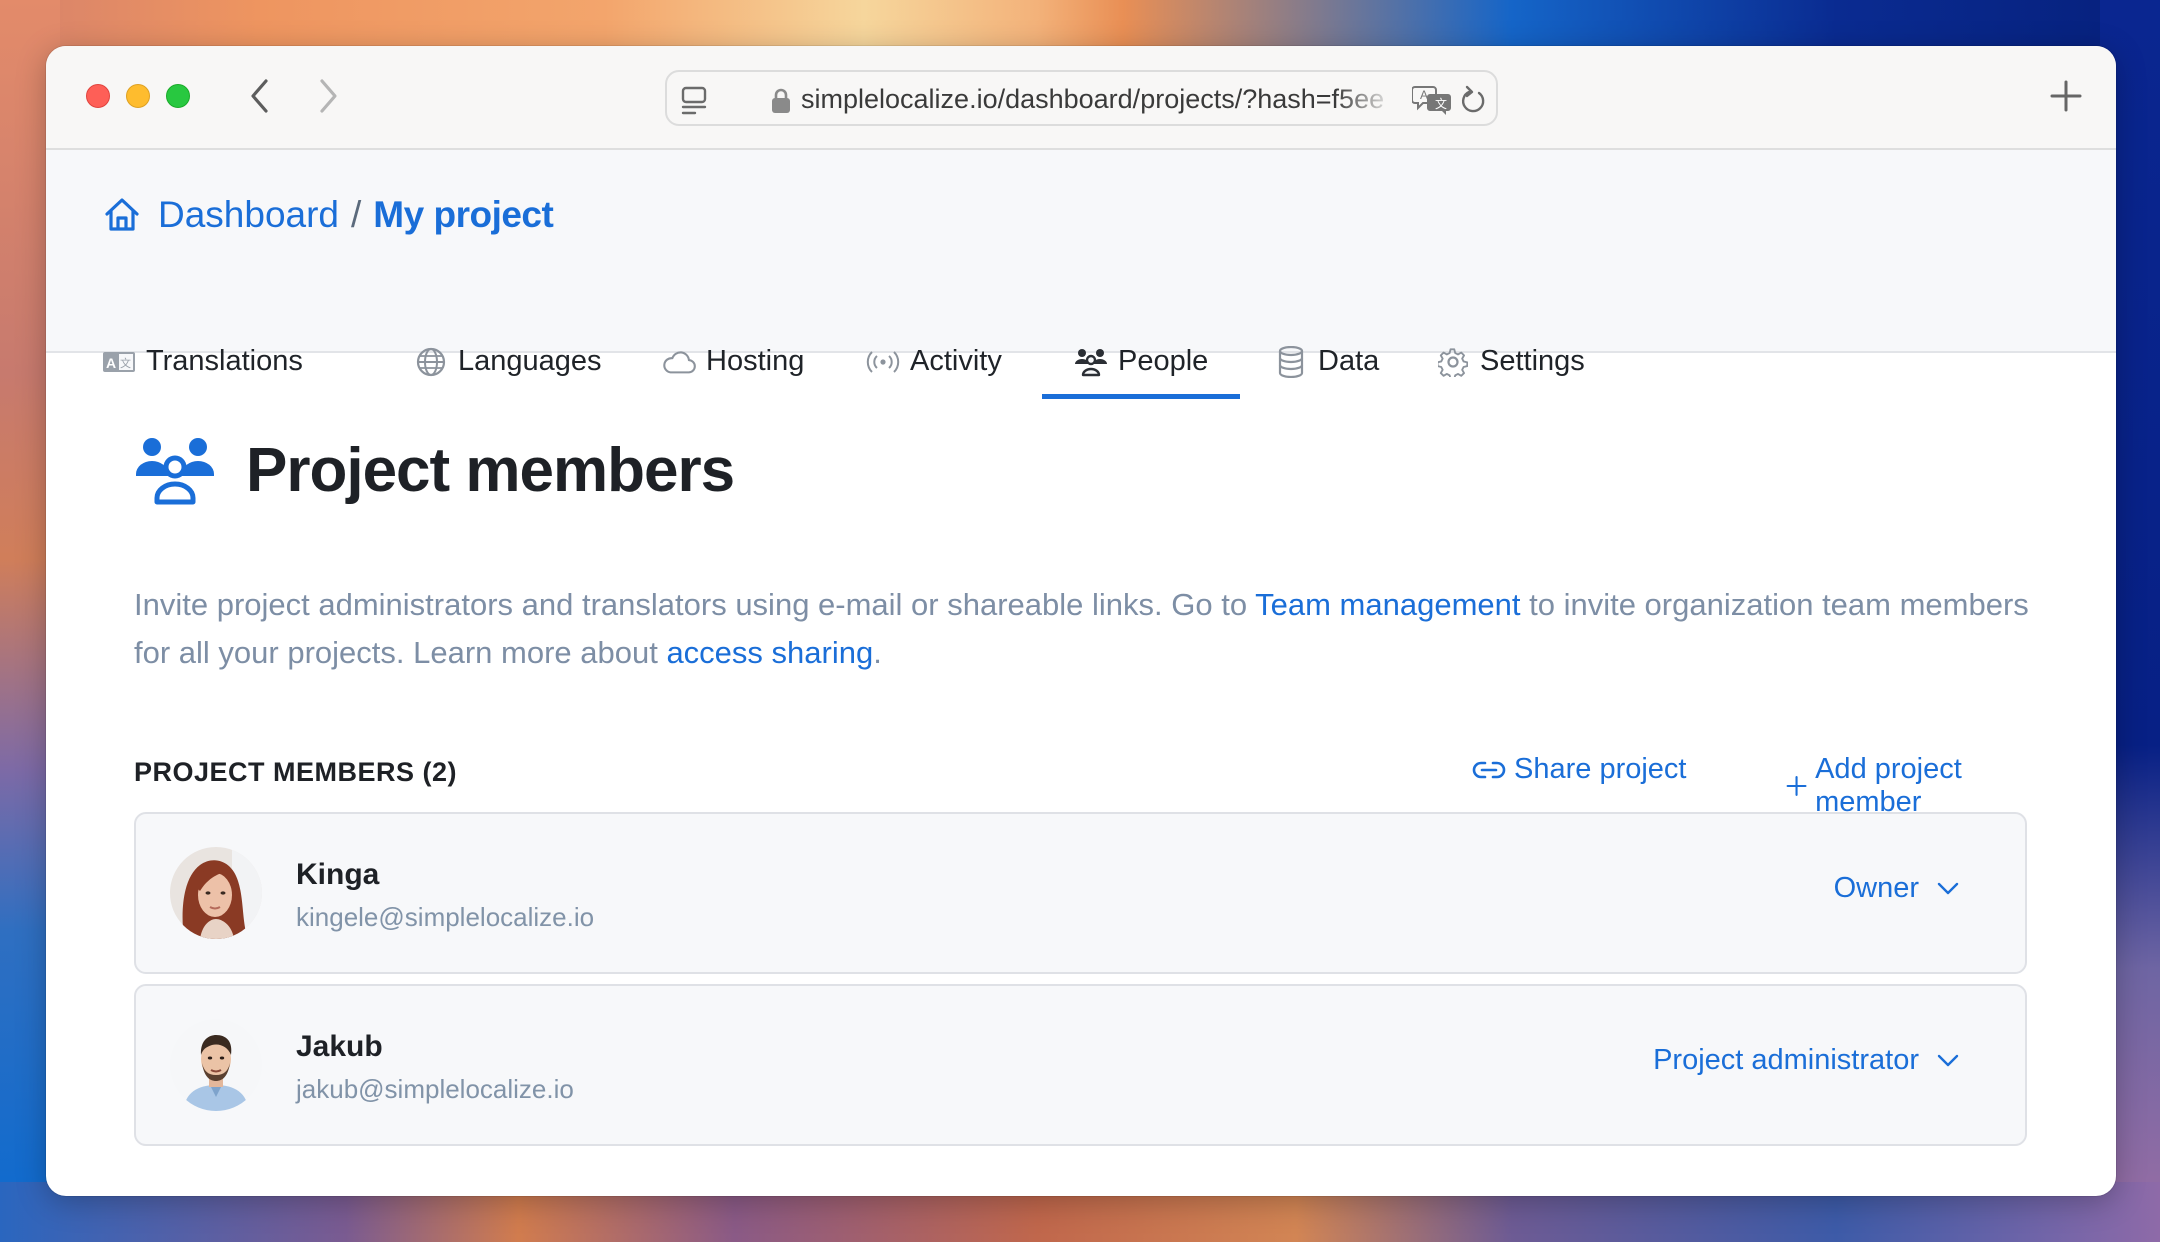 This screenshot has width=2160, height=1242. I want to click on globe-icon, so click(431, 362).